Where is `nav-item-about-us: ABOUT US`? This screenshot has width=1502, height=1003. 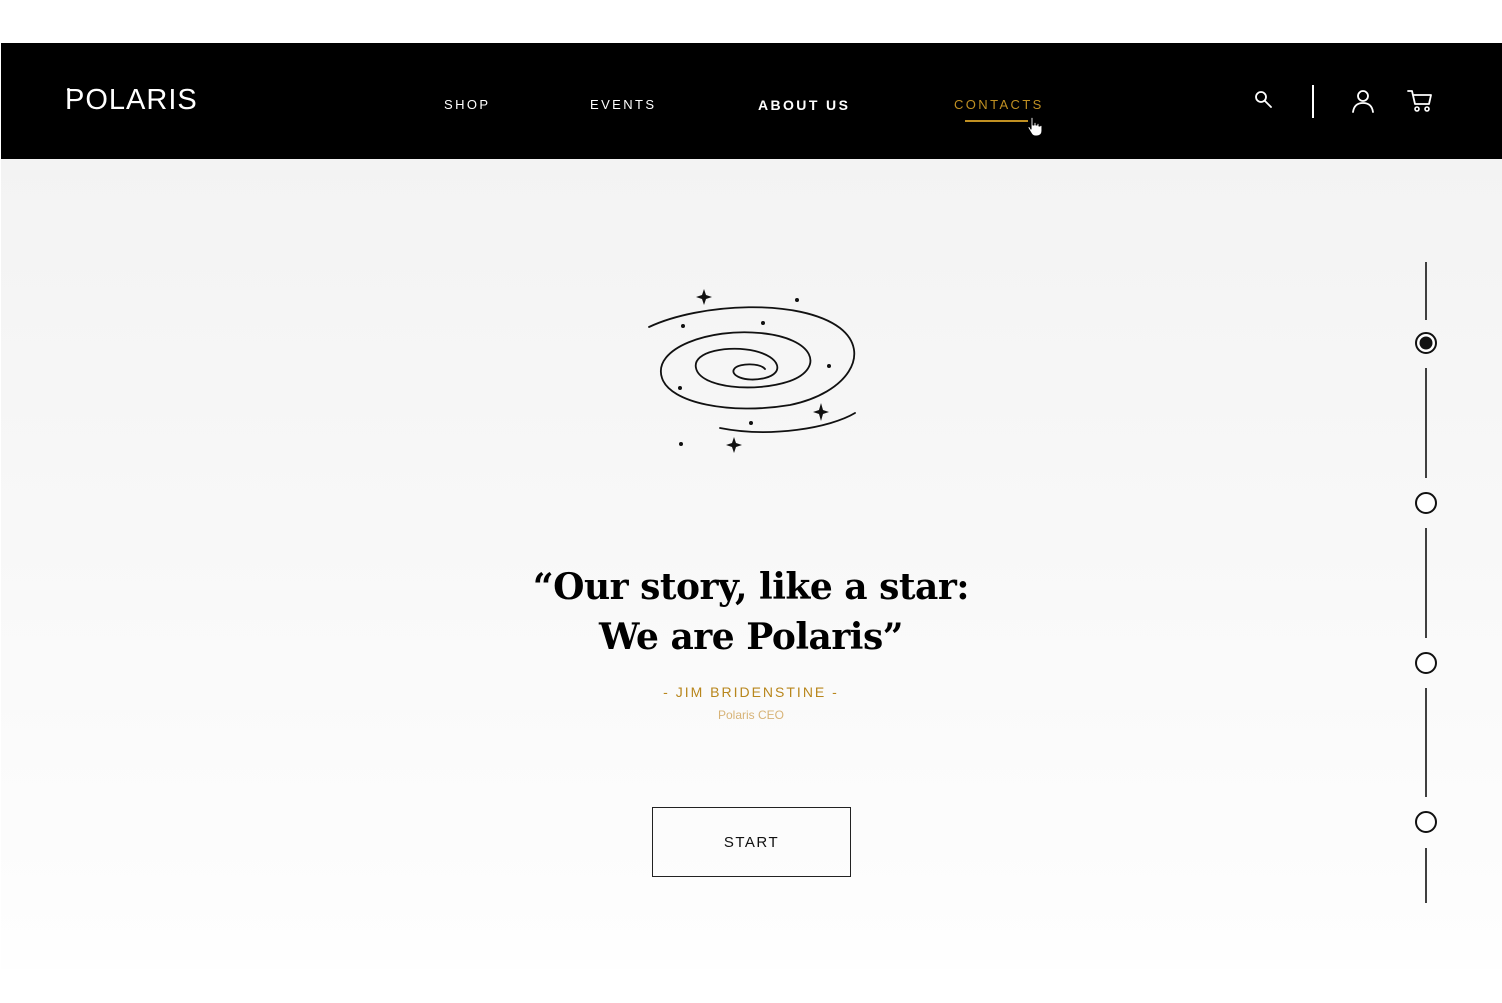
nav-item-about-us: ABOUT US is located at coordinates (804, 105).